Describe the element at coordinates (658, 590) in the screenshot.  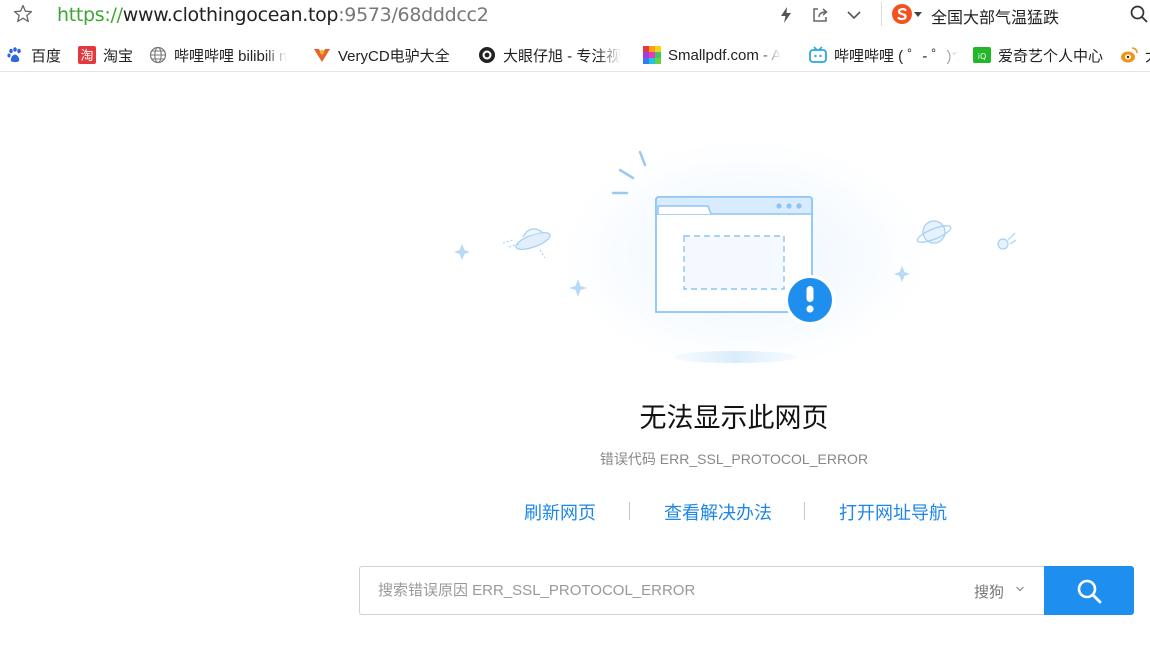
I see `search-input` at that location.